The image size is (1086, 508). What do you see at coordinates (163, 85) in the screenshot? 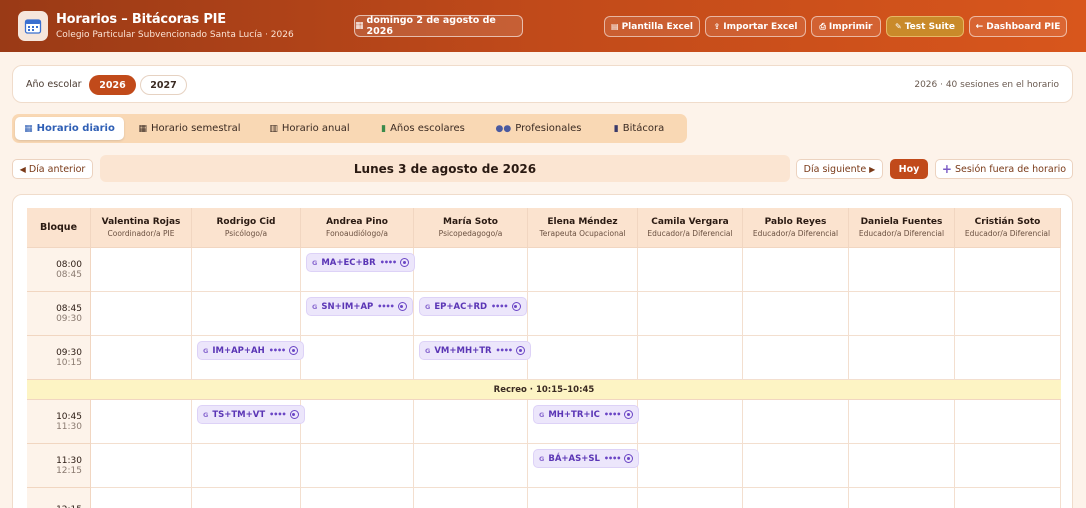
I see `year-2027-button: 2027` at bounding box center [163, 85].